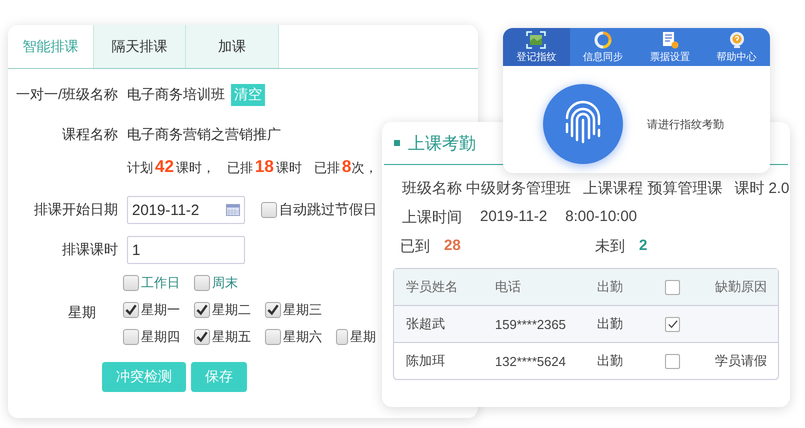 This screenshot has height=428, width=805. What do you see at coordinates (583, 124) in the screenshot?
I see `fingerprint-icon` at bounding box center [583, 124].